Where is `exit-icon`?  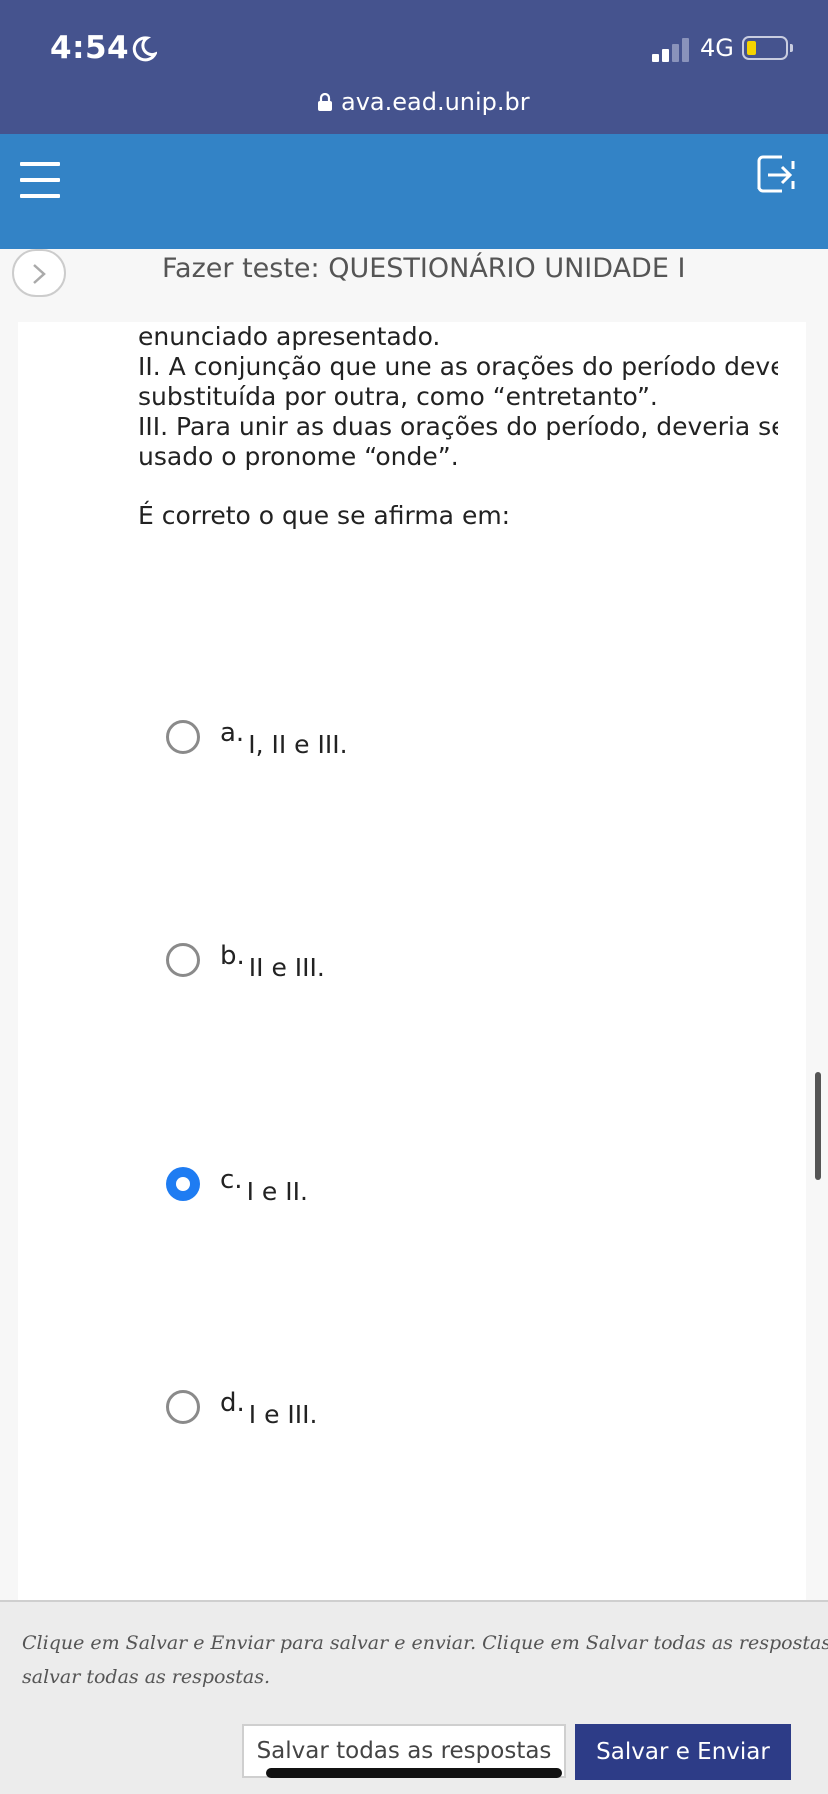 exit-icon is located at coordinates (777, 175).